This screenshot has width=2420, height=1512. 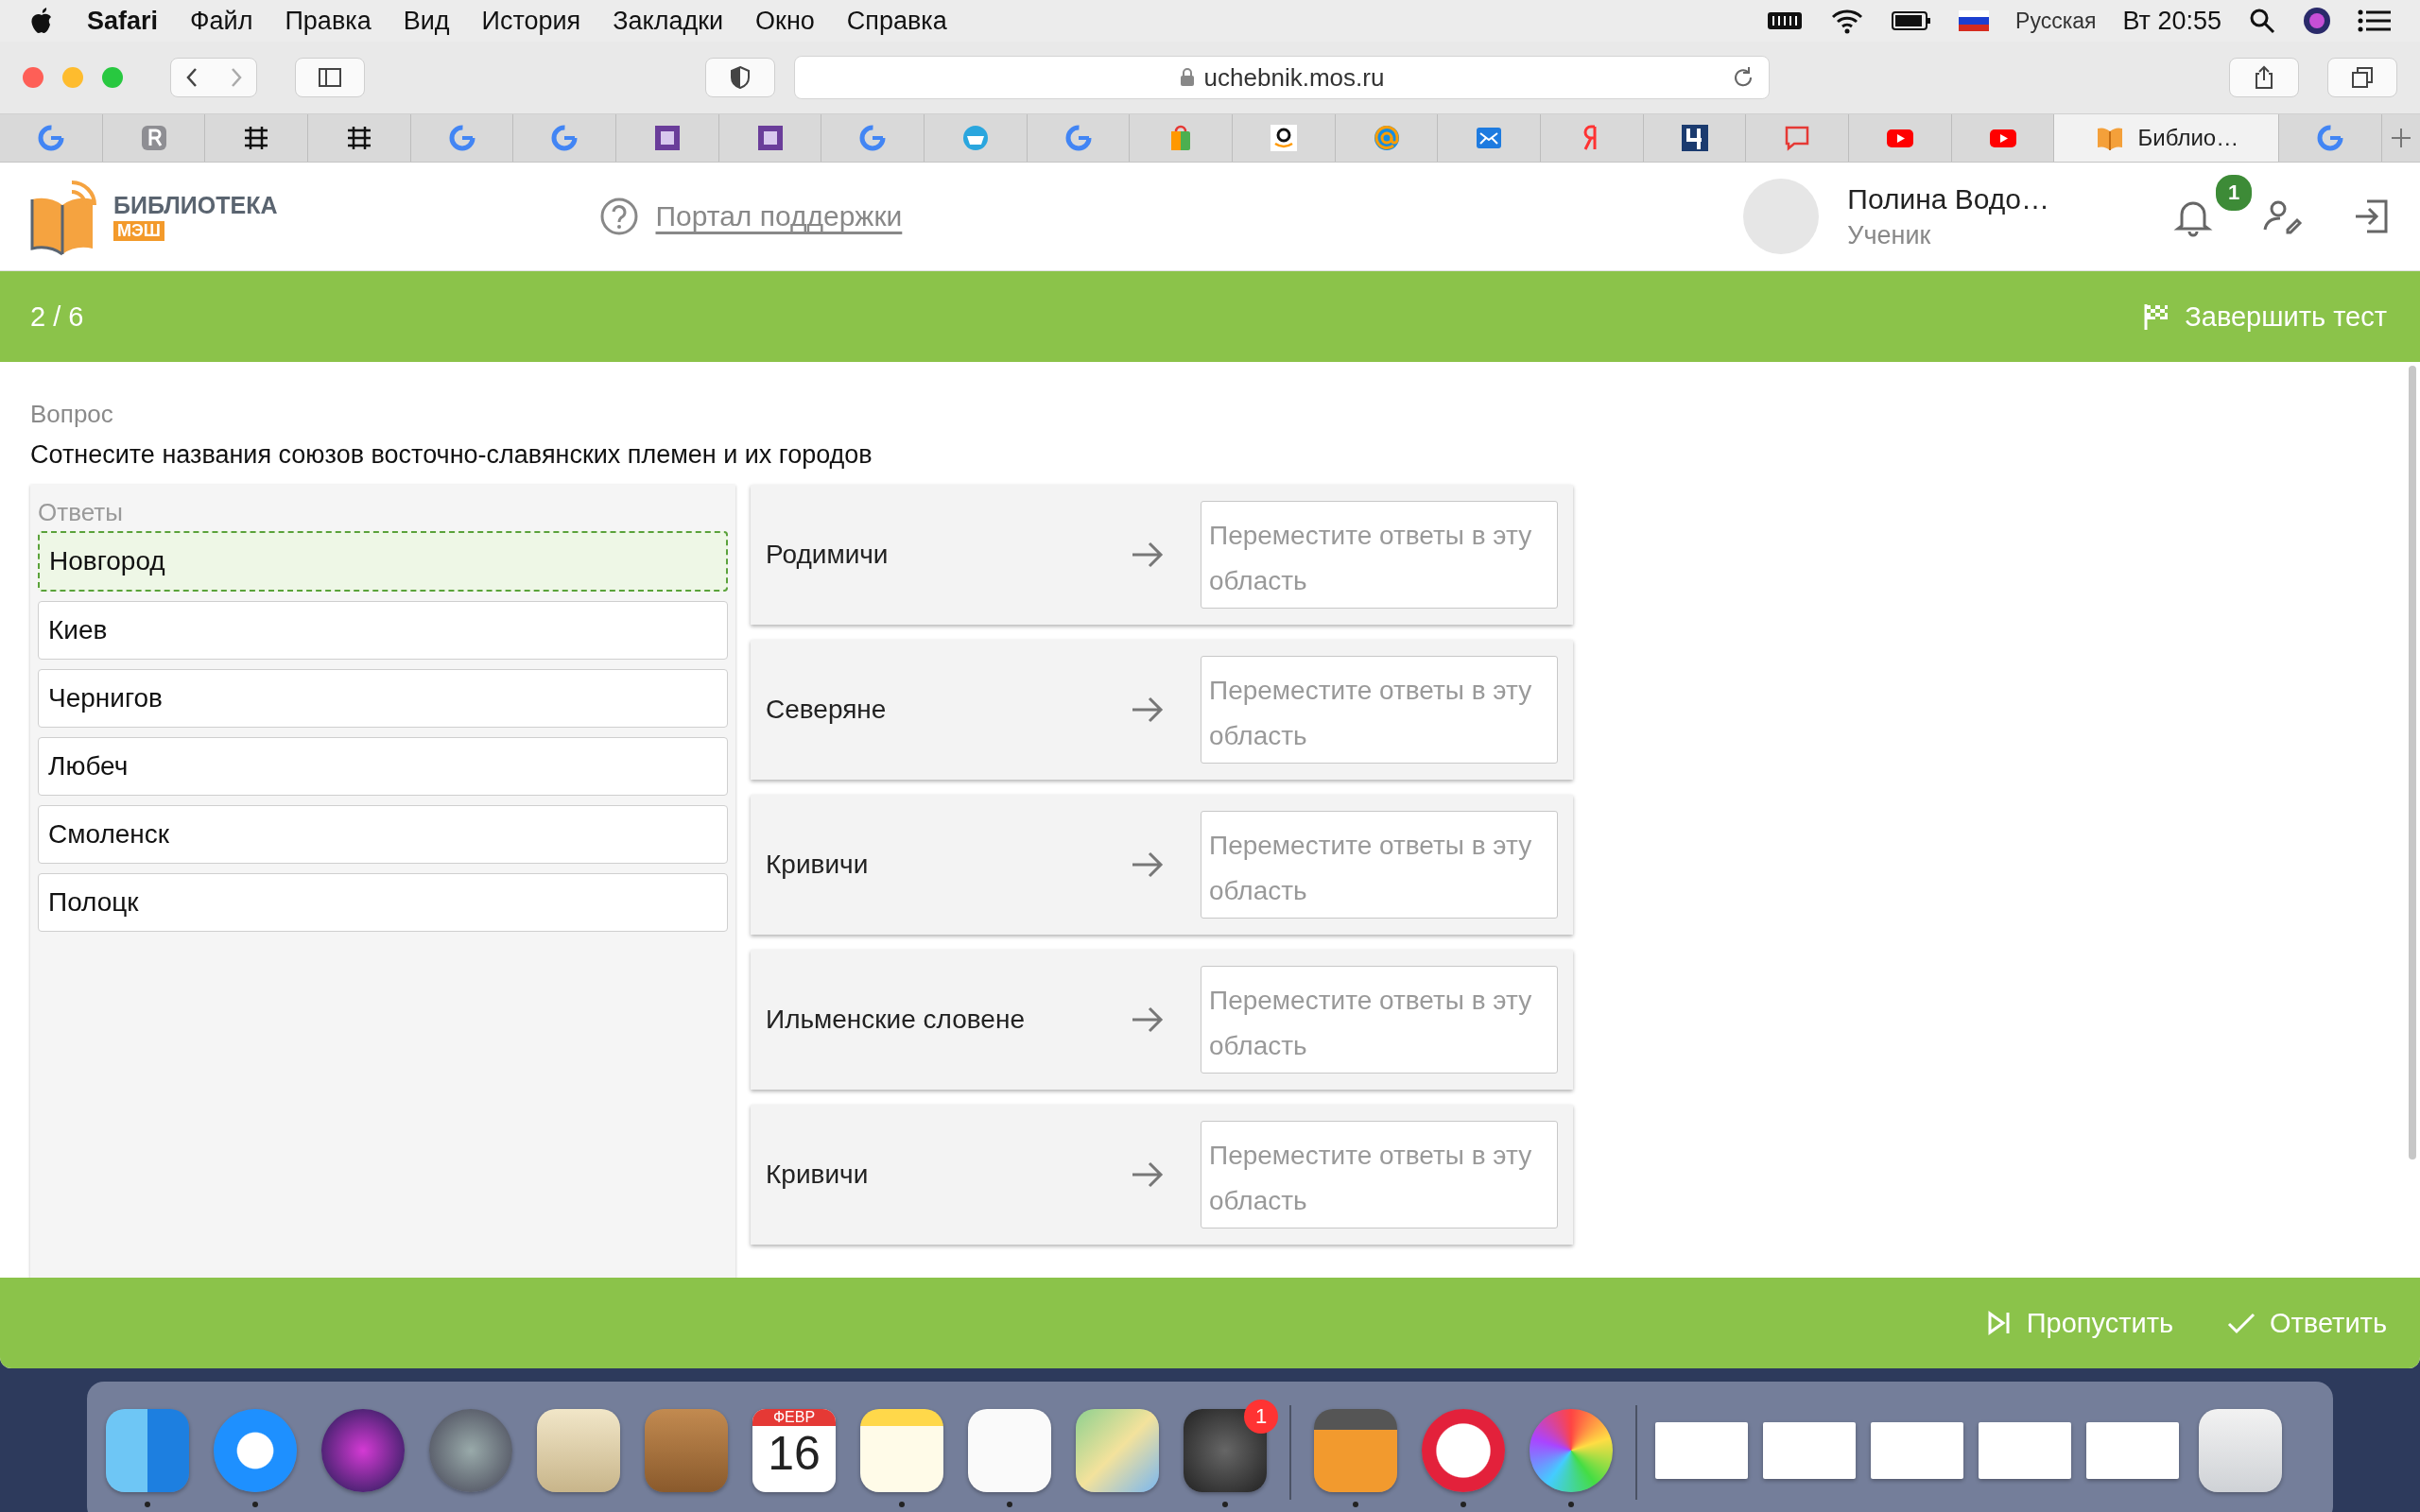 I want to click on ring-logo-icon, so click(x=1463, y=1450).